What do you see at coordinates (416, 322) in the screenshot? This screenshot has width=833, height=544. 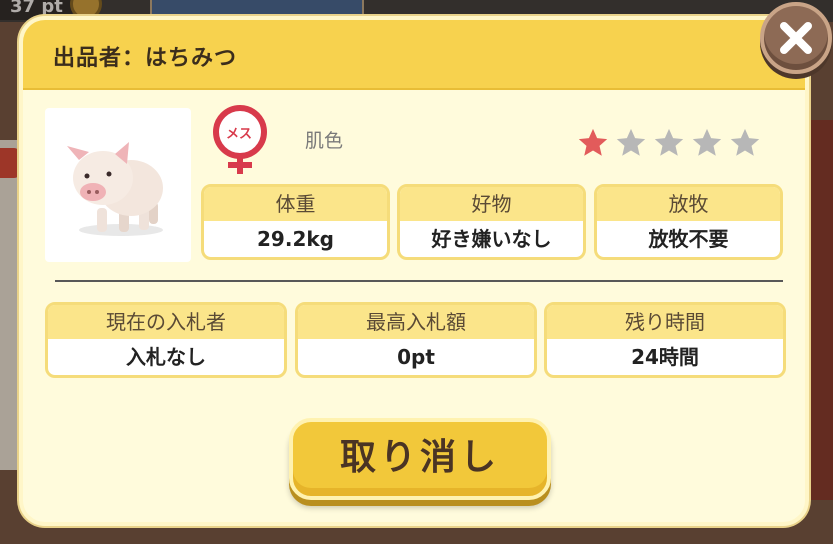 I see `highest-bid-label: 最高入札額` at bounding box center [416, 322].